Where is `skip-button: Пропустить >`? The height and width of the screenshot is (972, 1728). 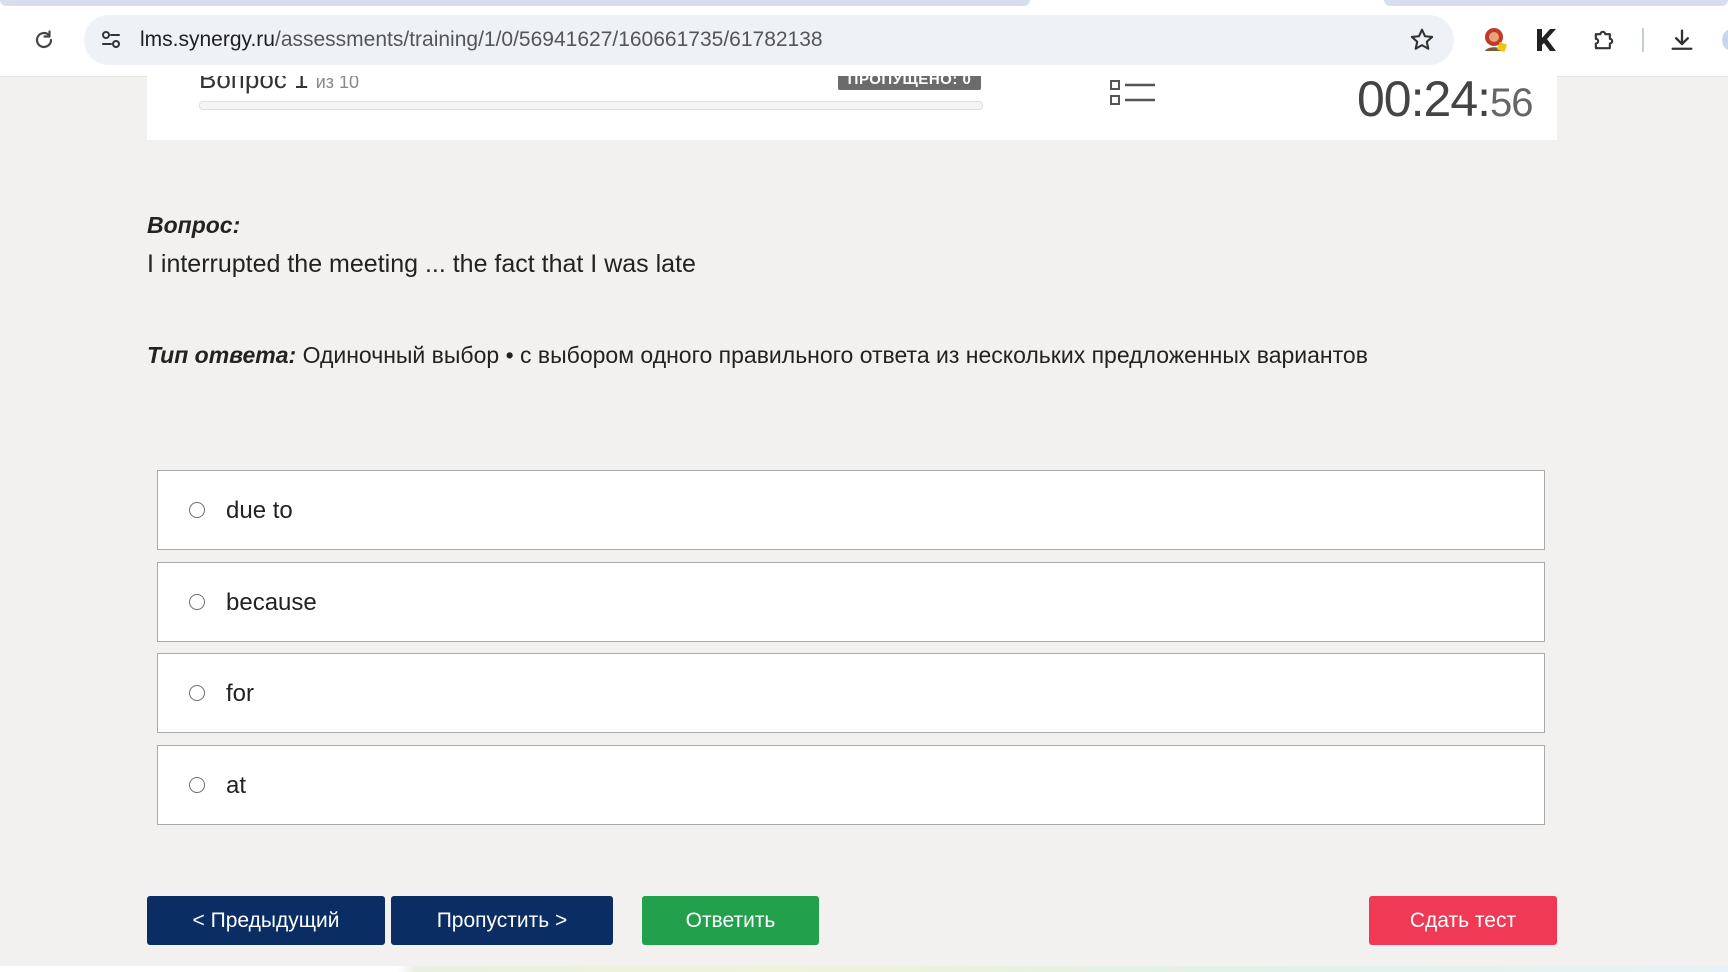 skip-button: Пропустить > is located at coordinates (502, 920).